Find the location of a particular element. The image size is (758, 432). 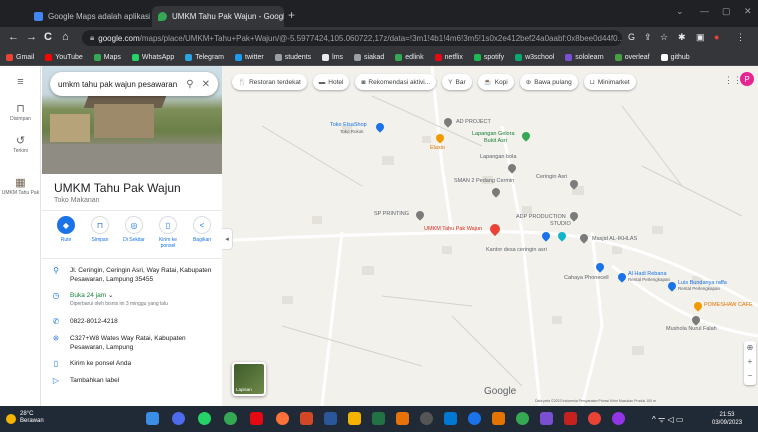

avatar: P is located at coordinates (747, 79).